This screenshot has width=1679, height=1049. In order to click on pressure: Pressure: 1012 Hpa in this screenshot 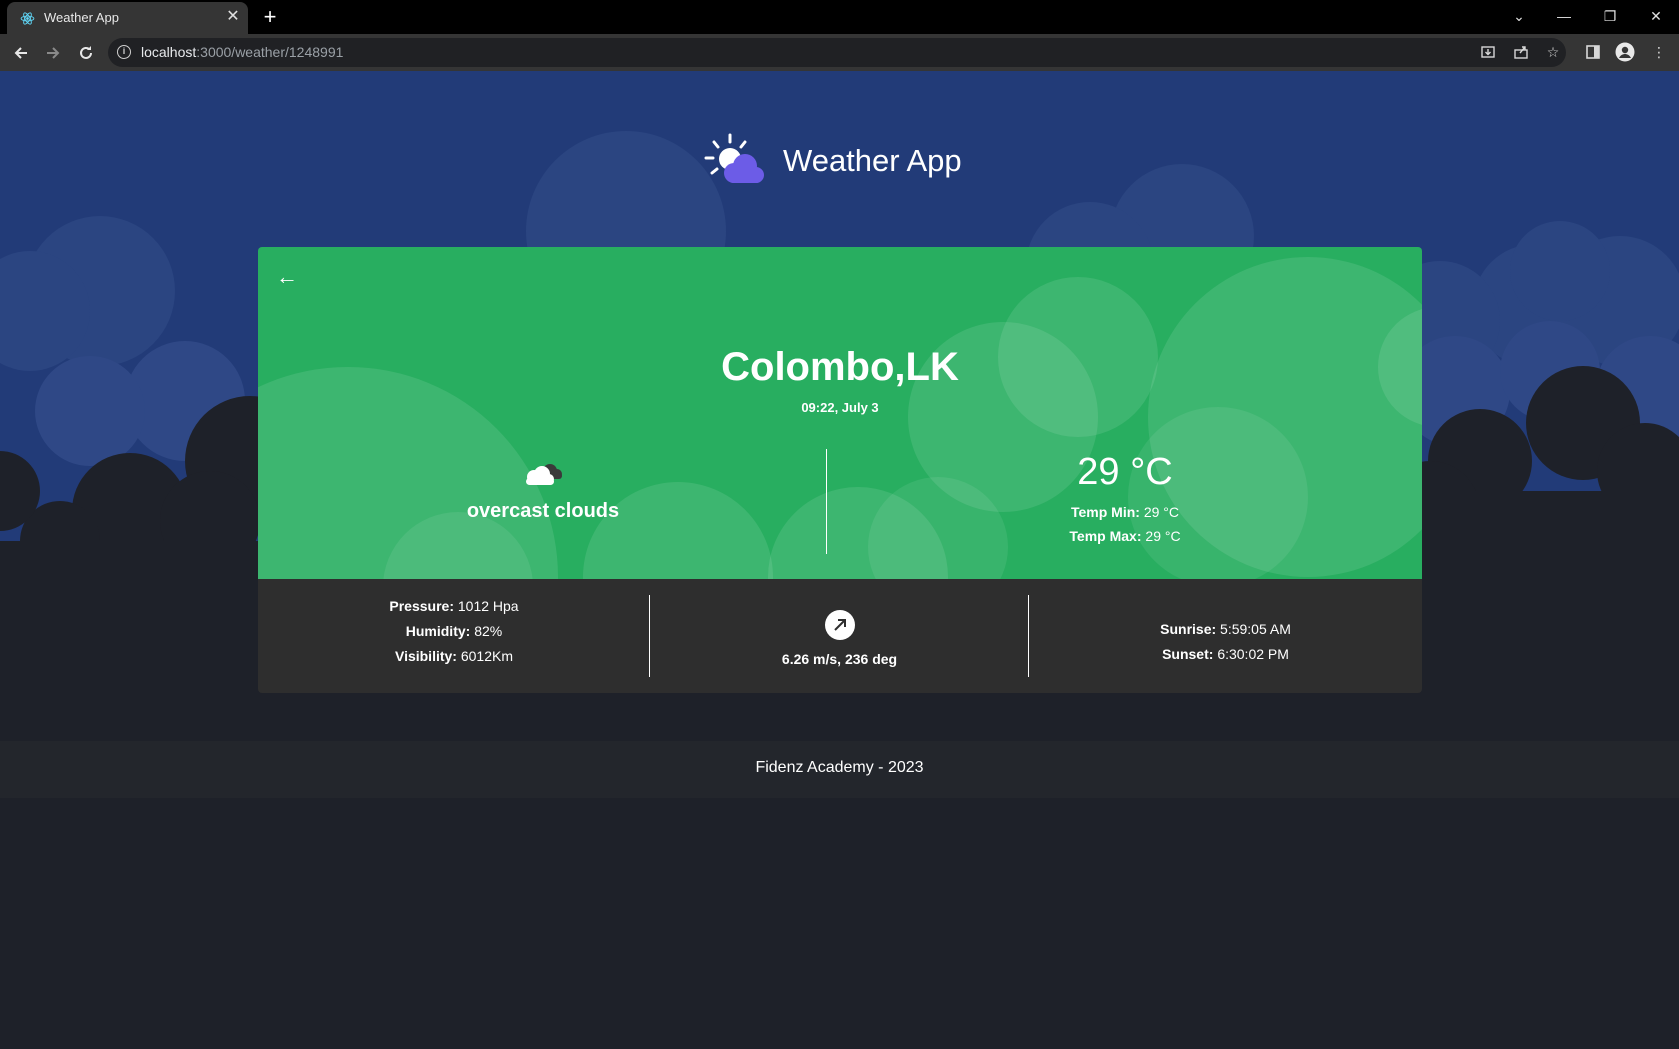, I will do `click(454, 606)`.